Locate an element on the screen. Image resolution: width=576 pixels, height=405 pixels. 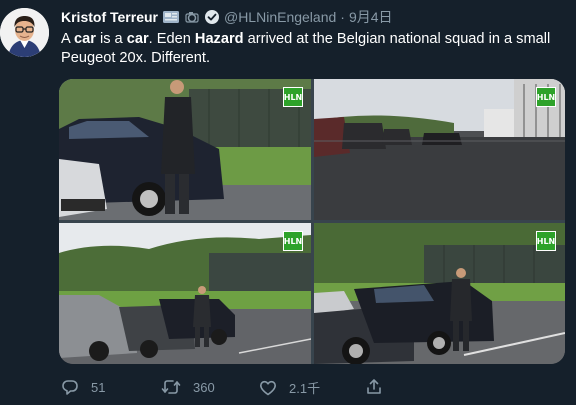
like-icon is located at coordinates (268, 388).